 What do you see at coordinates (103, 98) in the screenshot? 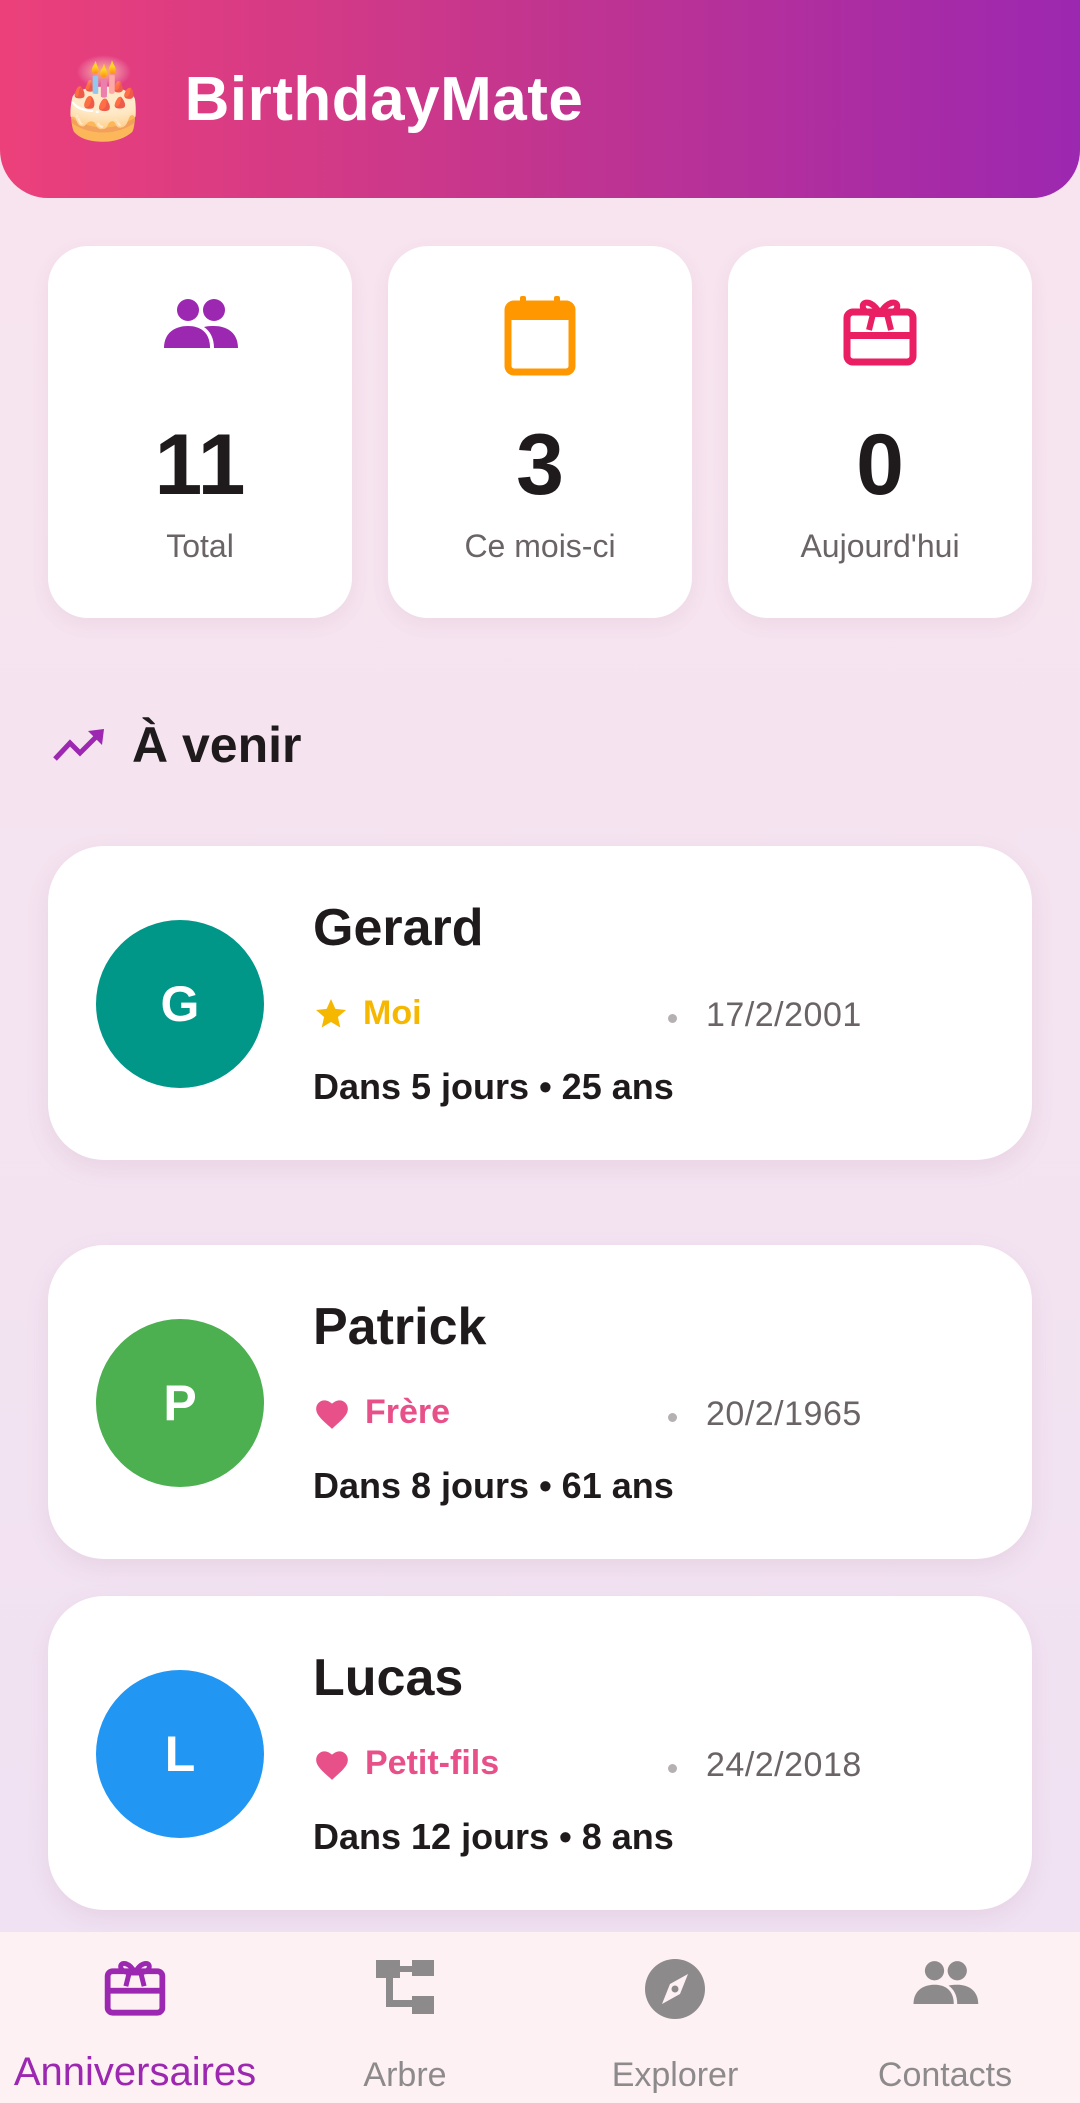
I see `cake-logo-icon: 🎂` at bounding box center [103, 98].